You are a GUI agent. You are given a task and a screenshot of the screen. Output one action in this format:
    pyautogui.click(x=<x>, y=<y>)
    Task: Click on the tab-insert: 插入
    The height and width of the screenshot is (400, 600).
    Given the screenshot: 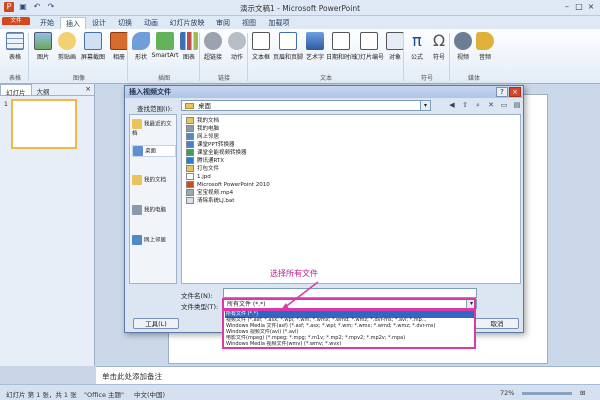 What is the action you would take?
    pyautogui.click(x=73, y=23)
    